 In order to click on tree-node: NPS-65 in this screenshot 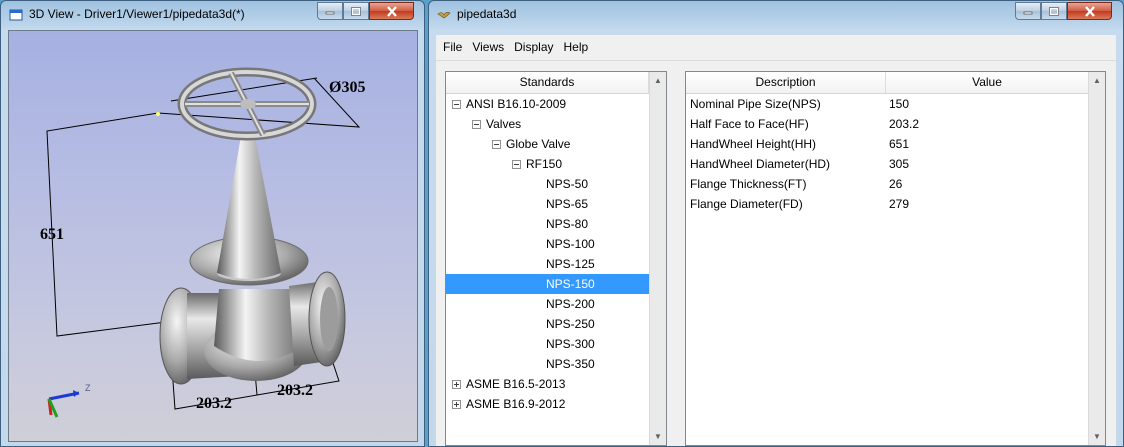, I will do `click(547, 204)`.